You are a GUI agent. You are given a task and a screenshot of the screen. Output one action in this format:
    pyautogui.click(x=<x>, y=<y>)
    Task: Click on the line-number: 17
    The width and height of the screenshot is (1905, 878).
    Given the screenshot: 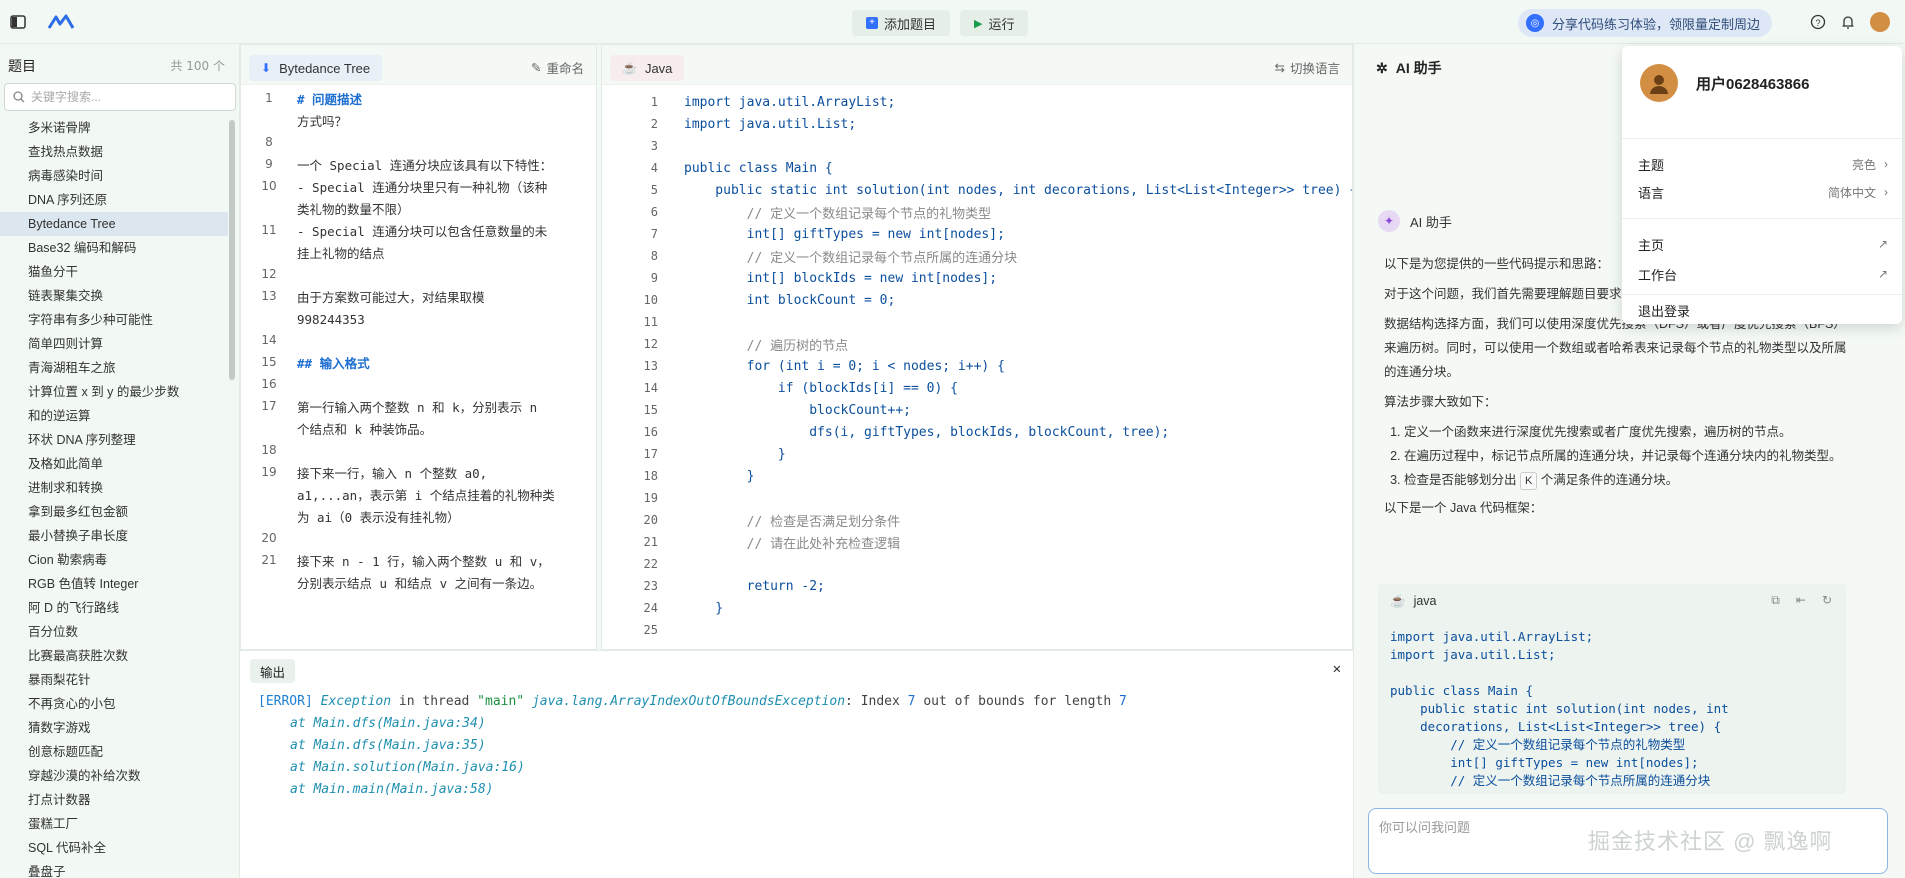 What is the action you would take?
    pyautogui.click(x=269, y=406)
    